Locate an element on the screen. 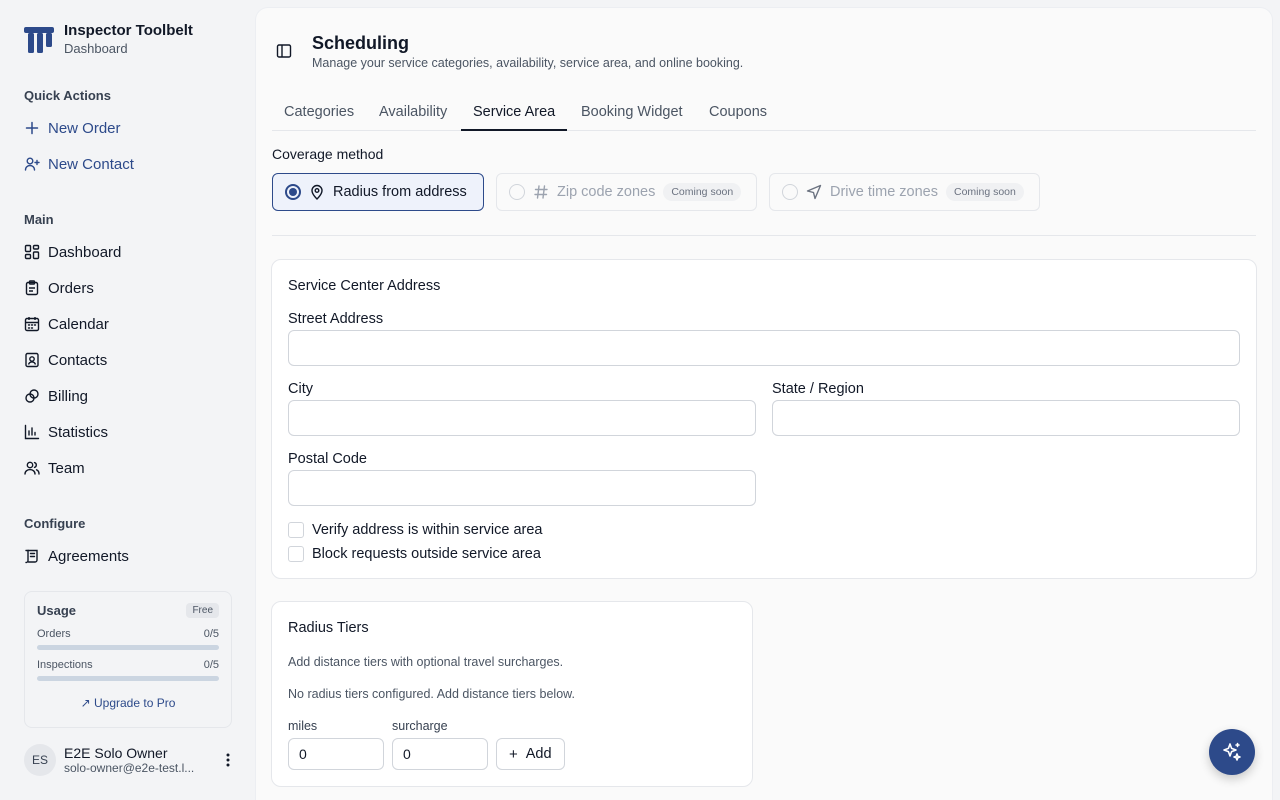 Image resolution: width=1280 pixels, height=800 pixels. sidebar-item-calendar: Calendar is located at coordinates (66, 324).